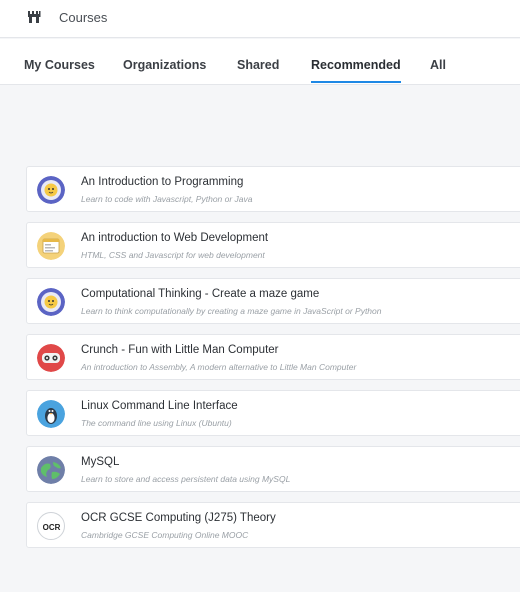  Describe the element at coordinates (156, 423) in the screenshot. I see `course-subtitle: The command line using Linux (Ubuntu)` at that location.